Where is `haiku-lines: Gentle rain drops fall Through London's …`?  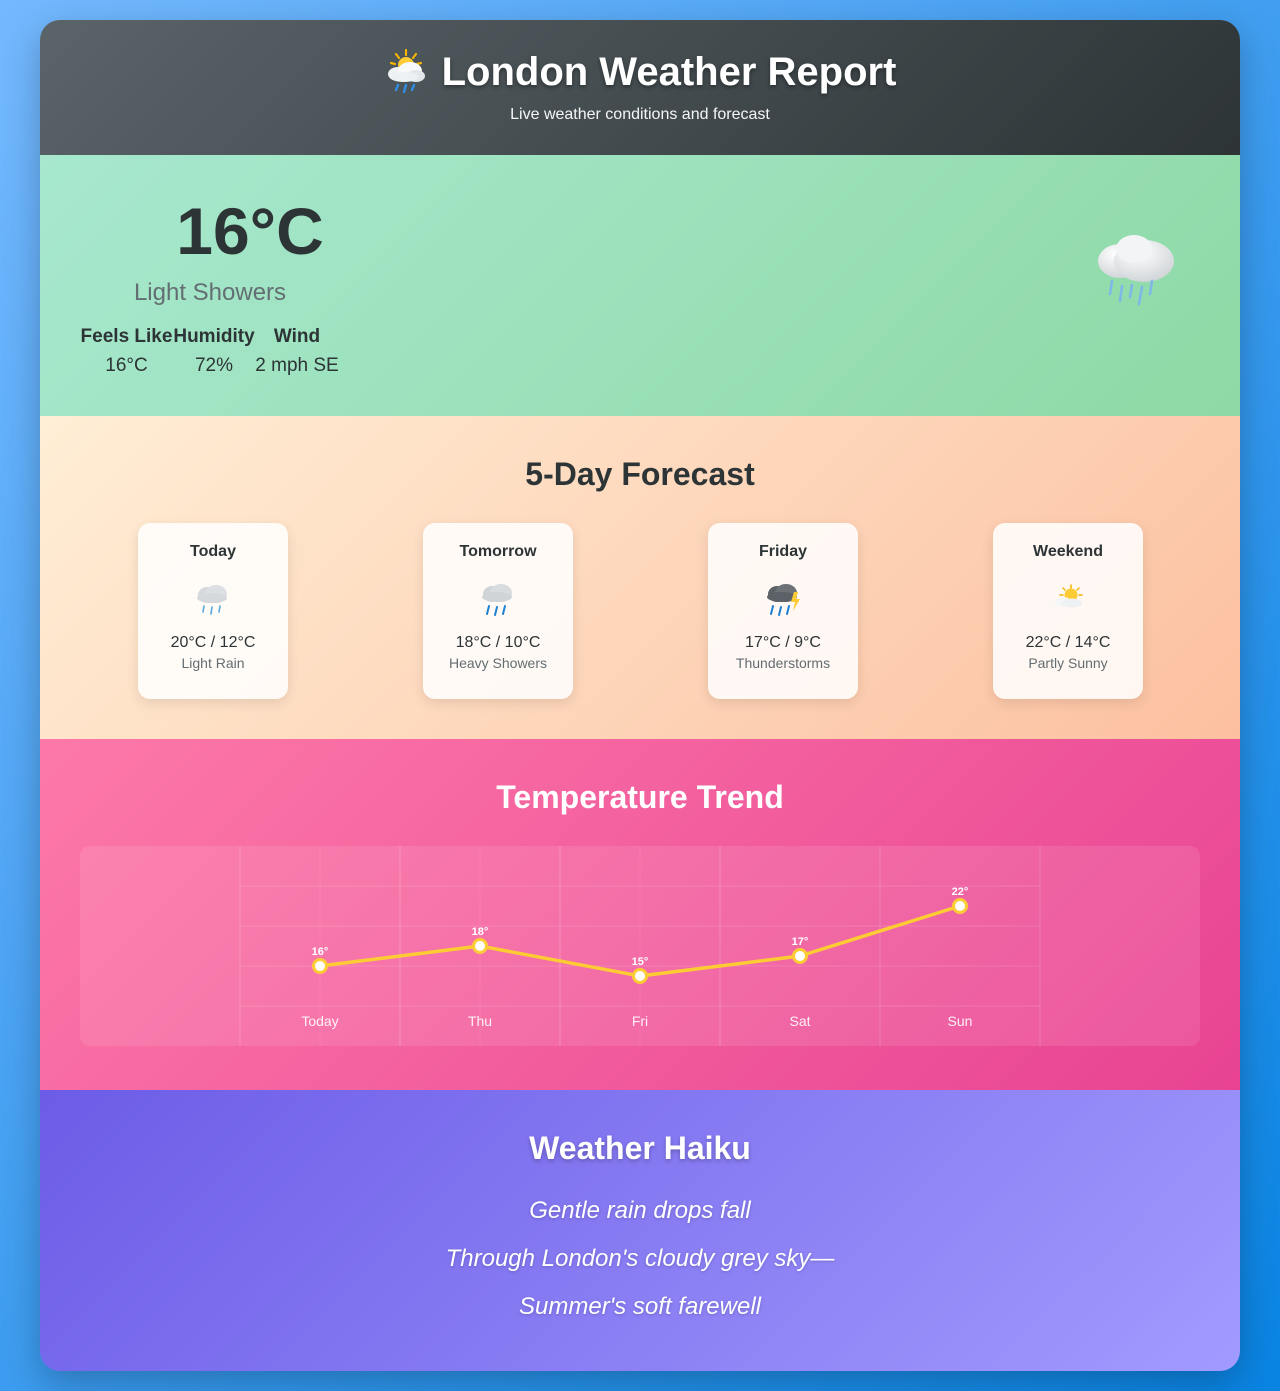
haiku-lines: Gentle rain drops fall Through London's … is located at coordinates (640, 1259).